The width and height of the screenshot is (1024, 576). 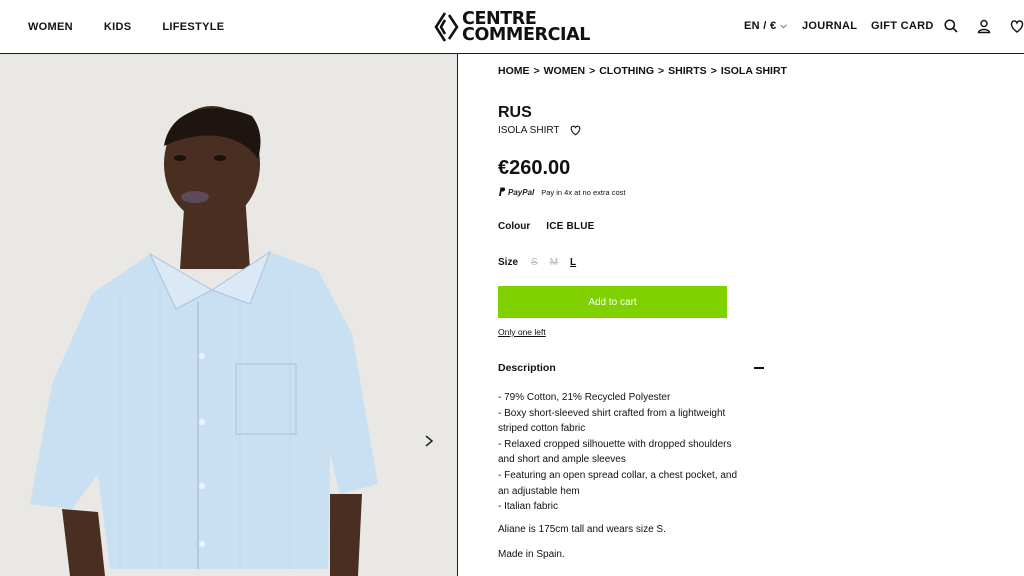 What do you see at coordinates (570, 226) in the screenshot?
I see `colour-value: ICE BLUE` at bounding box center [570, 226].